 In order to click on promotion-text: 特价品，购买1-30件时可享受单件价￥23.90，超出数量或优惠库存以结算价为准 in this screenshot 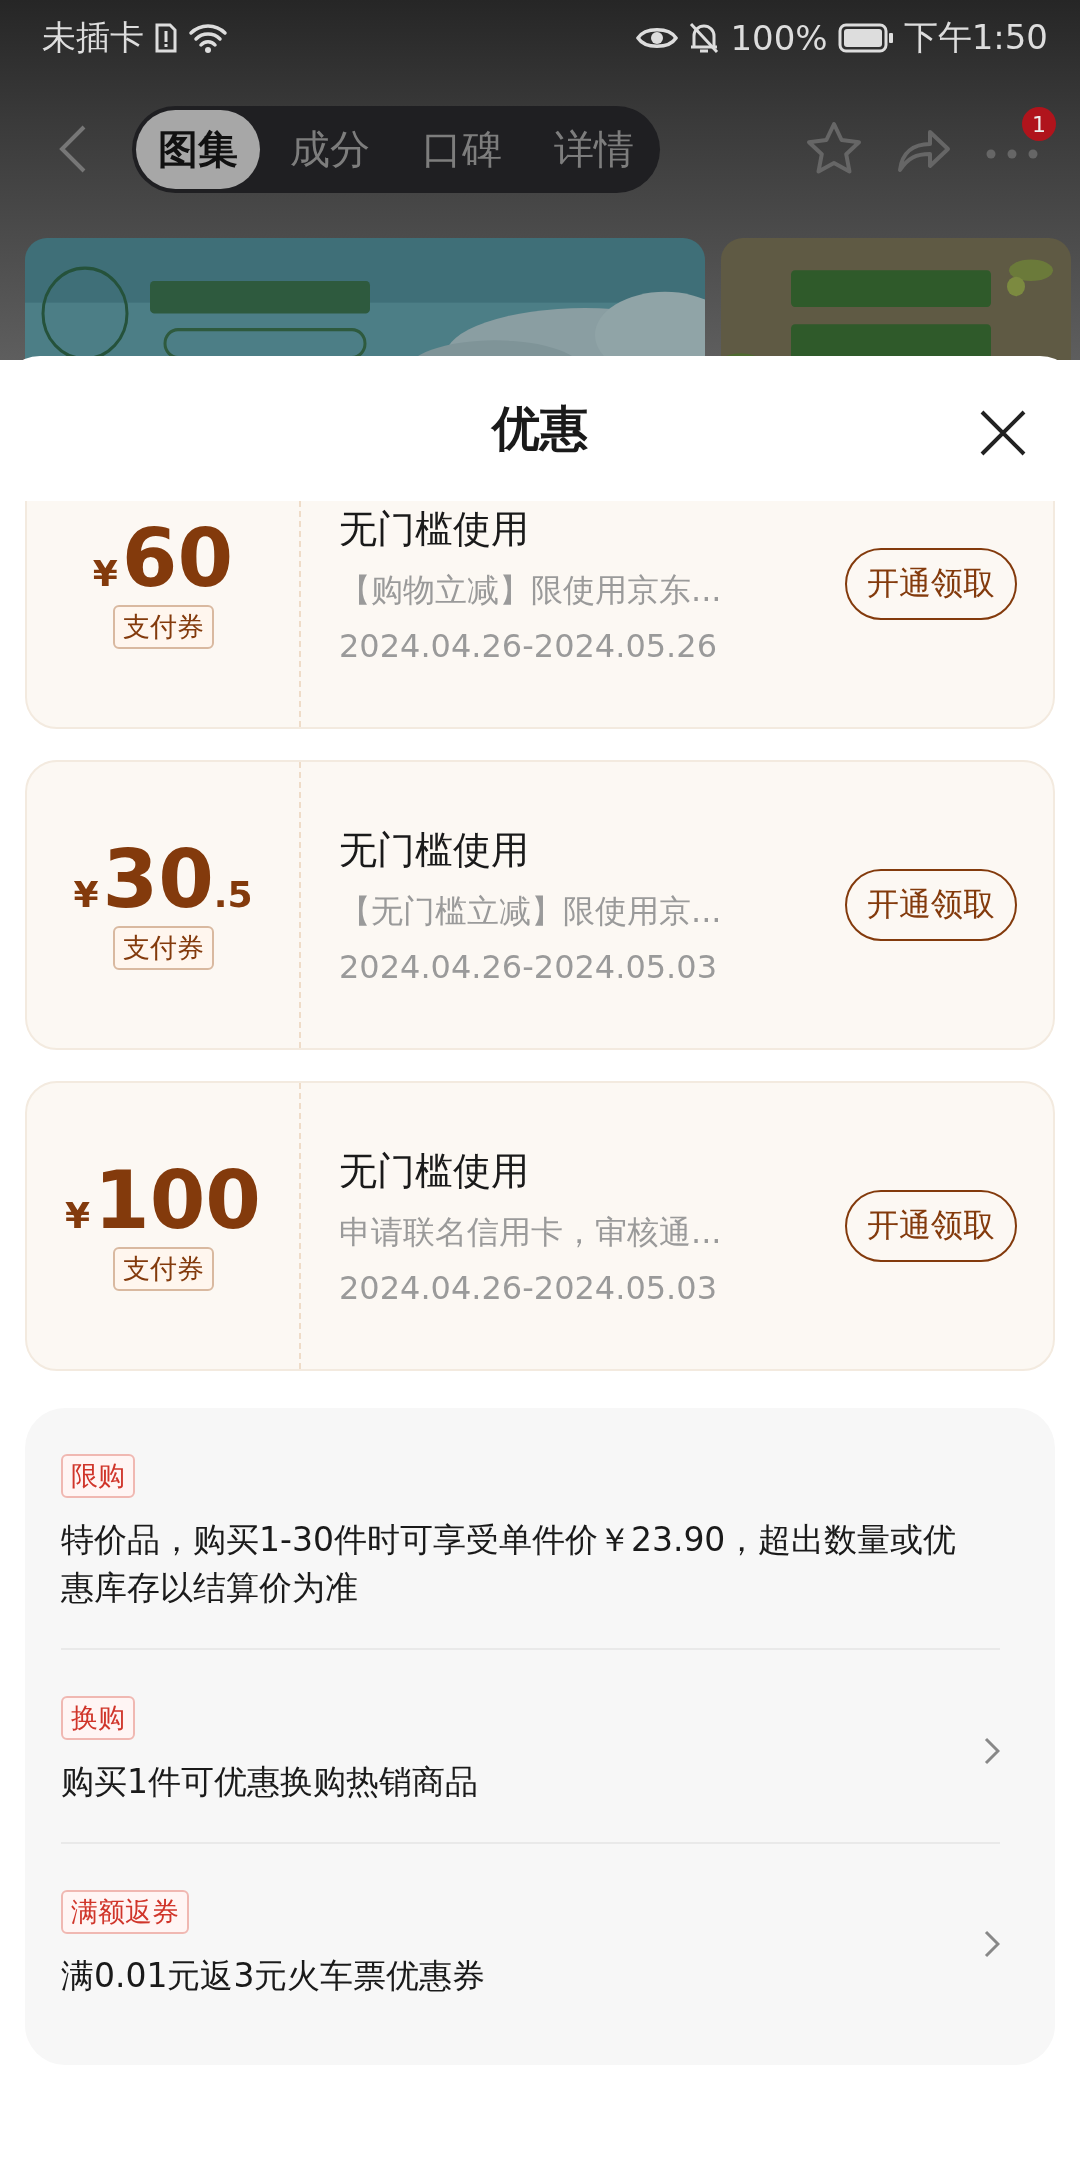, I will do `click(509, 1564)`.